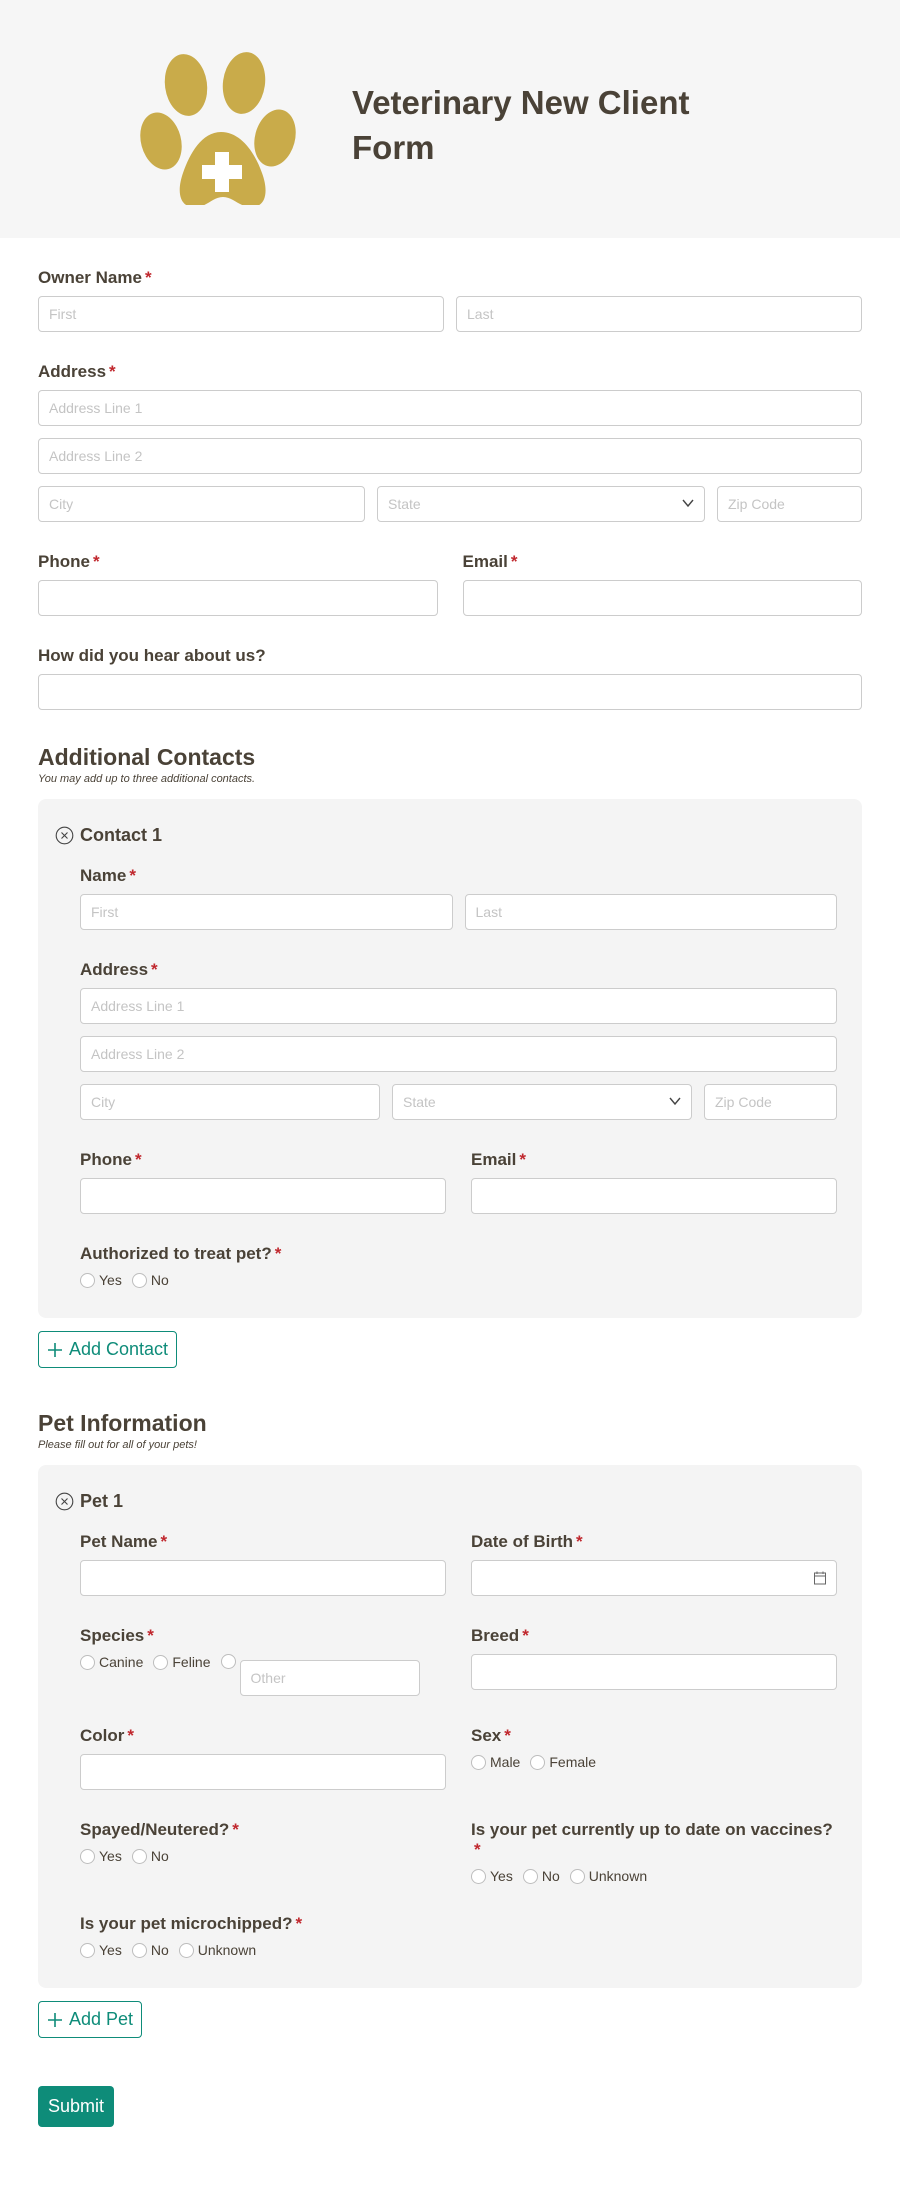  I want to click on owner-phone-input, so click(238, 598).